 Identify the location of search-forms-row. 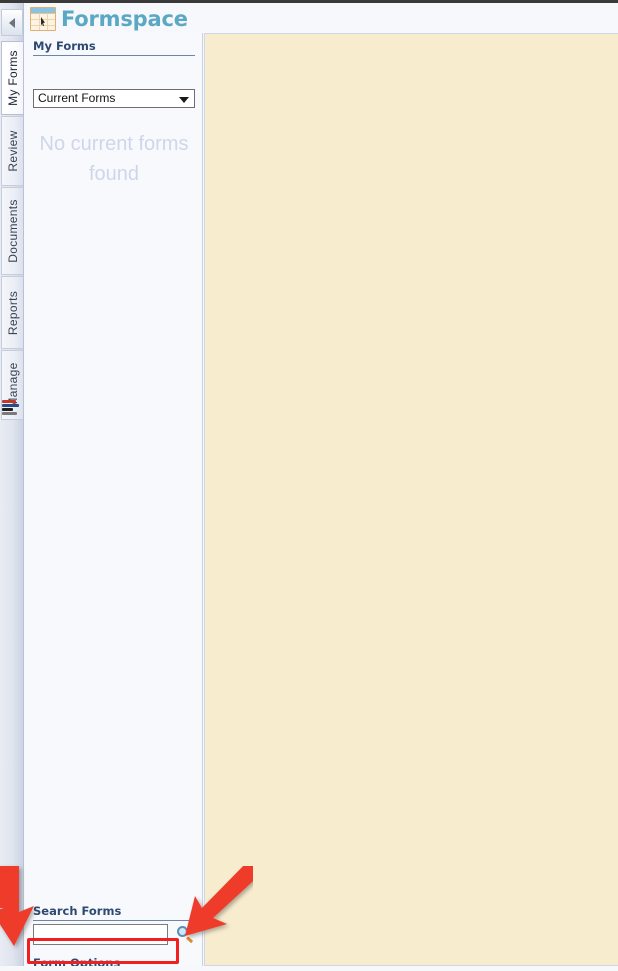
(114, 935).